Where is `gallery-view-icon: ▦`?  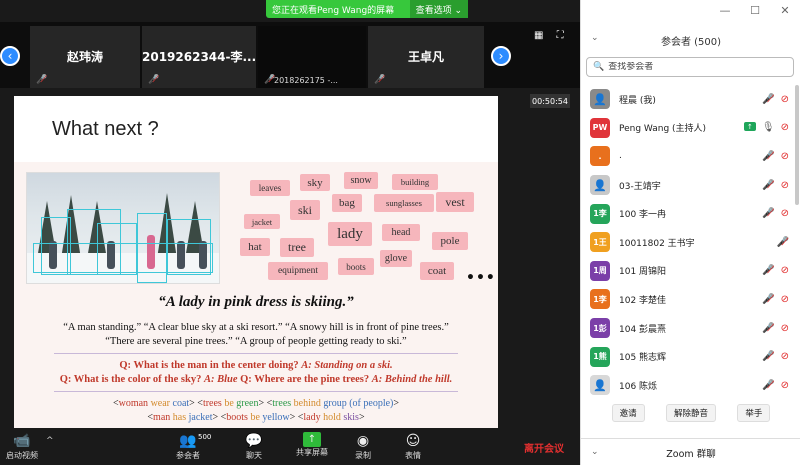 gallery-view-icon: ▦ is located at coordinates (538, 35).